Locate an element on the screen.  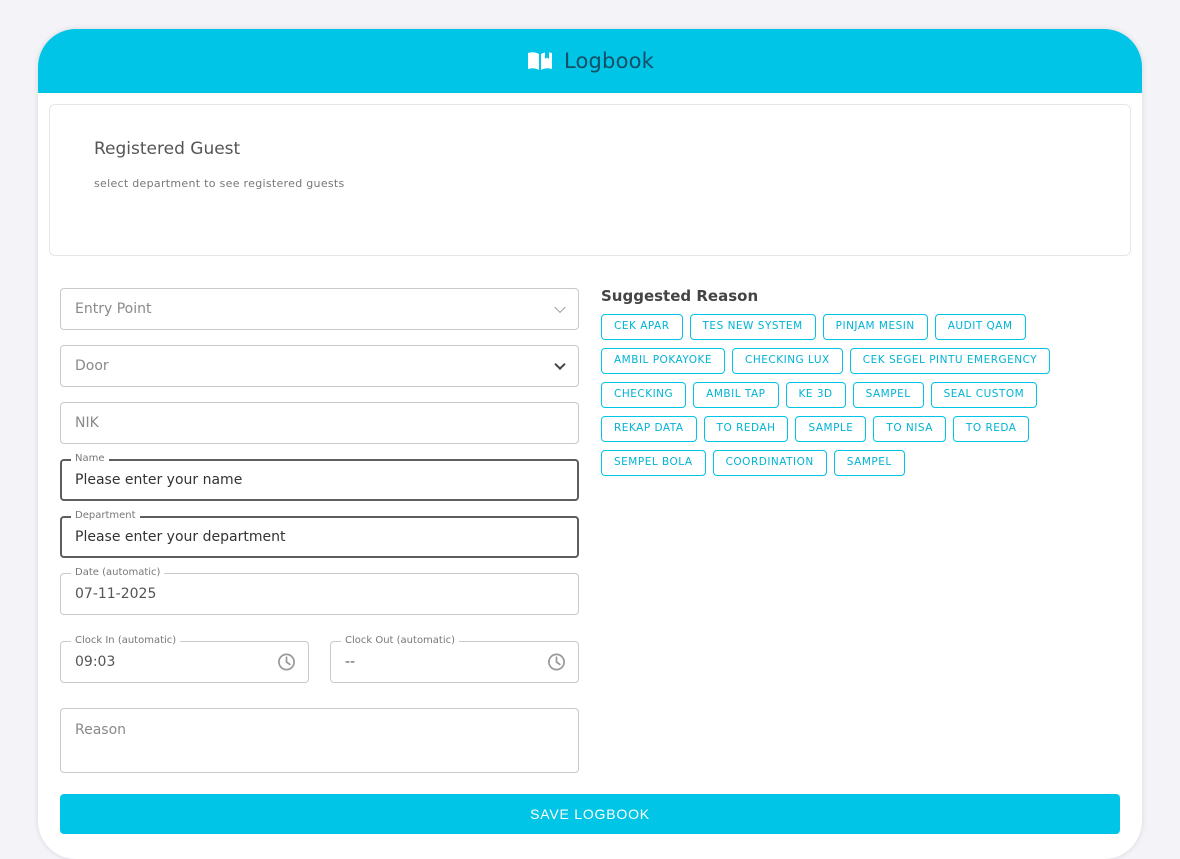
clock-in-label: Clock In (automatic) is located at coordinates (126, 641).